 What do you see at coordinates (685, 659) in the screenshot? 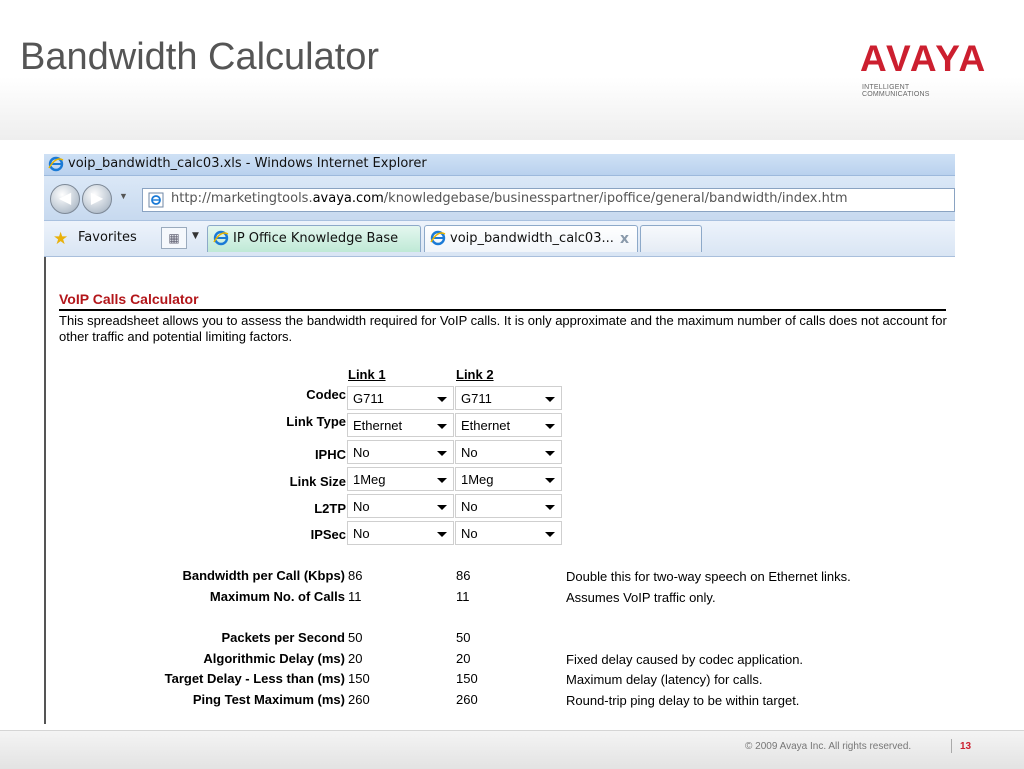
I see `result-note-algorithmic-delay: Fixed delay caused by codec application.` at bounding box center [685, 659].